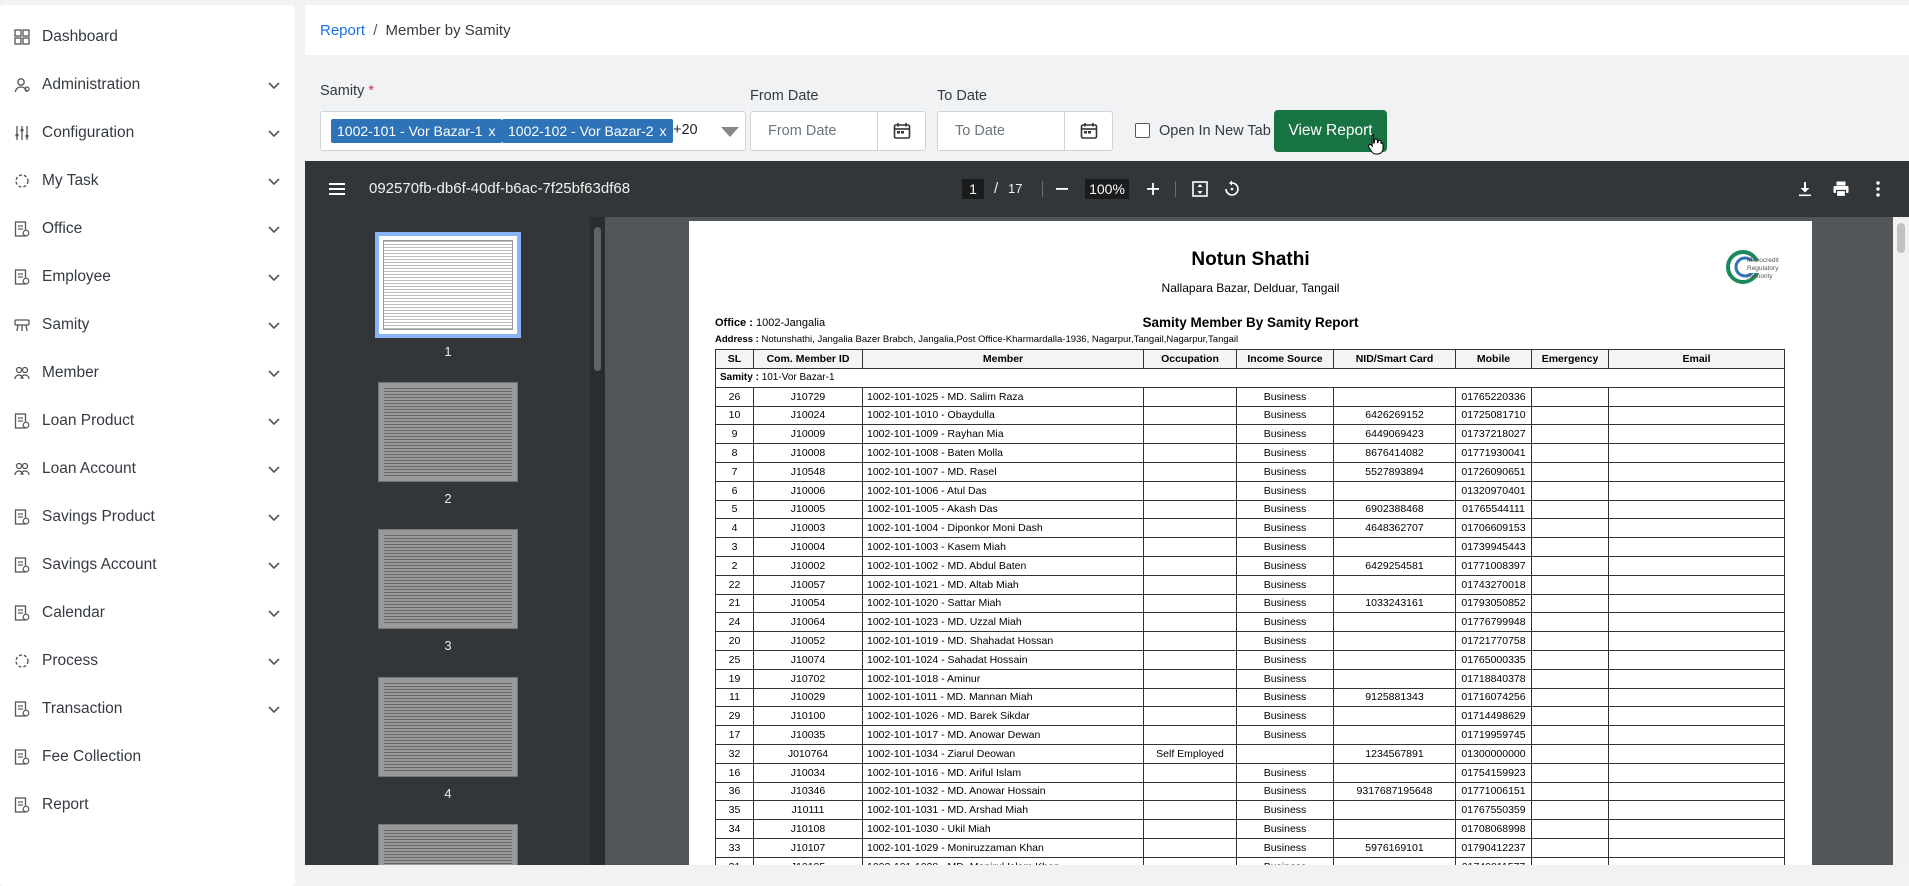 Image resolution: width=1909 pixels, height=886 pixels. I want to click on table-cell: 01765220336, so click(1493, 396).